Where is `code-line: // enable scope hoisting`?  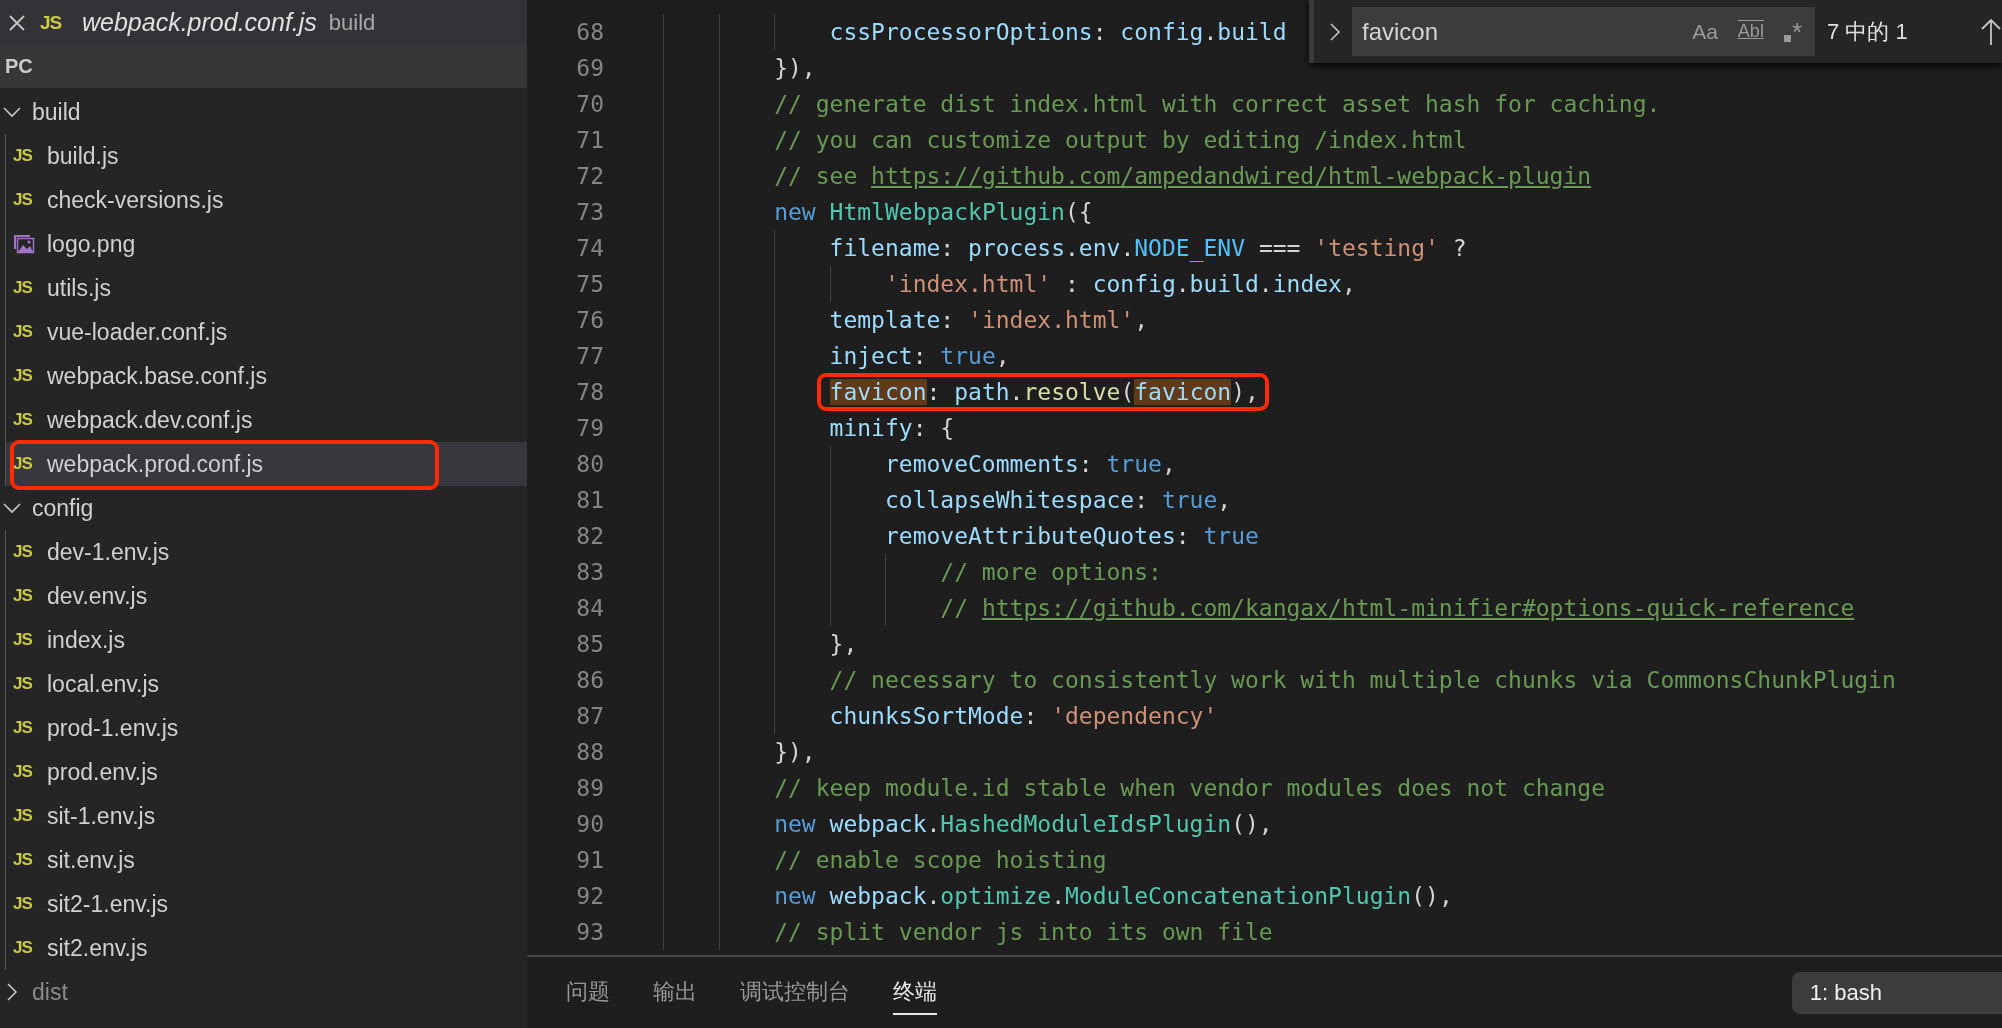
code-line: // enable scope hoisting is located at coordinates (940, 860).